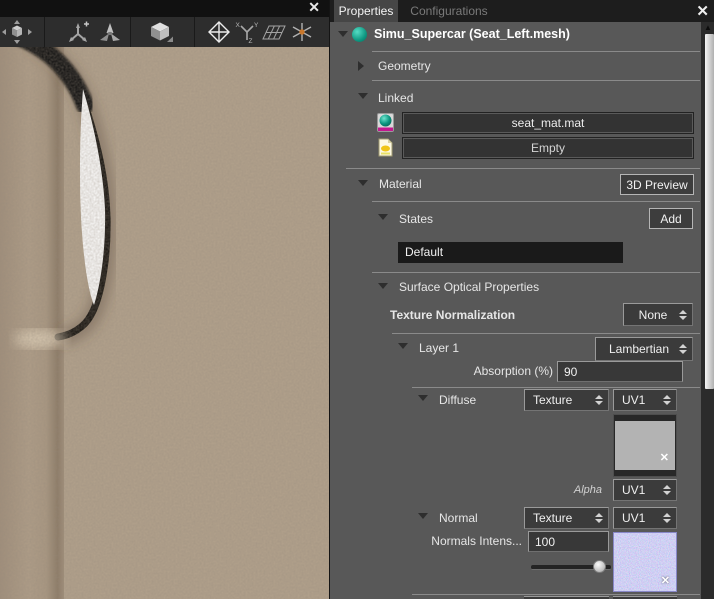 The height and width of the screenshot is (599, 714). What do you see at coordinates (449, 11) in the screenshot?
I see `tab-configurations: Configurations` at bounding box center [449, 11].